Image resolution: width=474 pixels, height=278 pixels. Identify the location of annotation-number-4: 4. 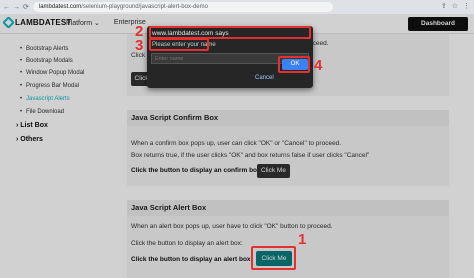
(318, 65).